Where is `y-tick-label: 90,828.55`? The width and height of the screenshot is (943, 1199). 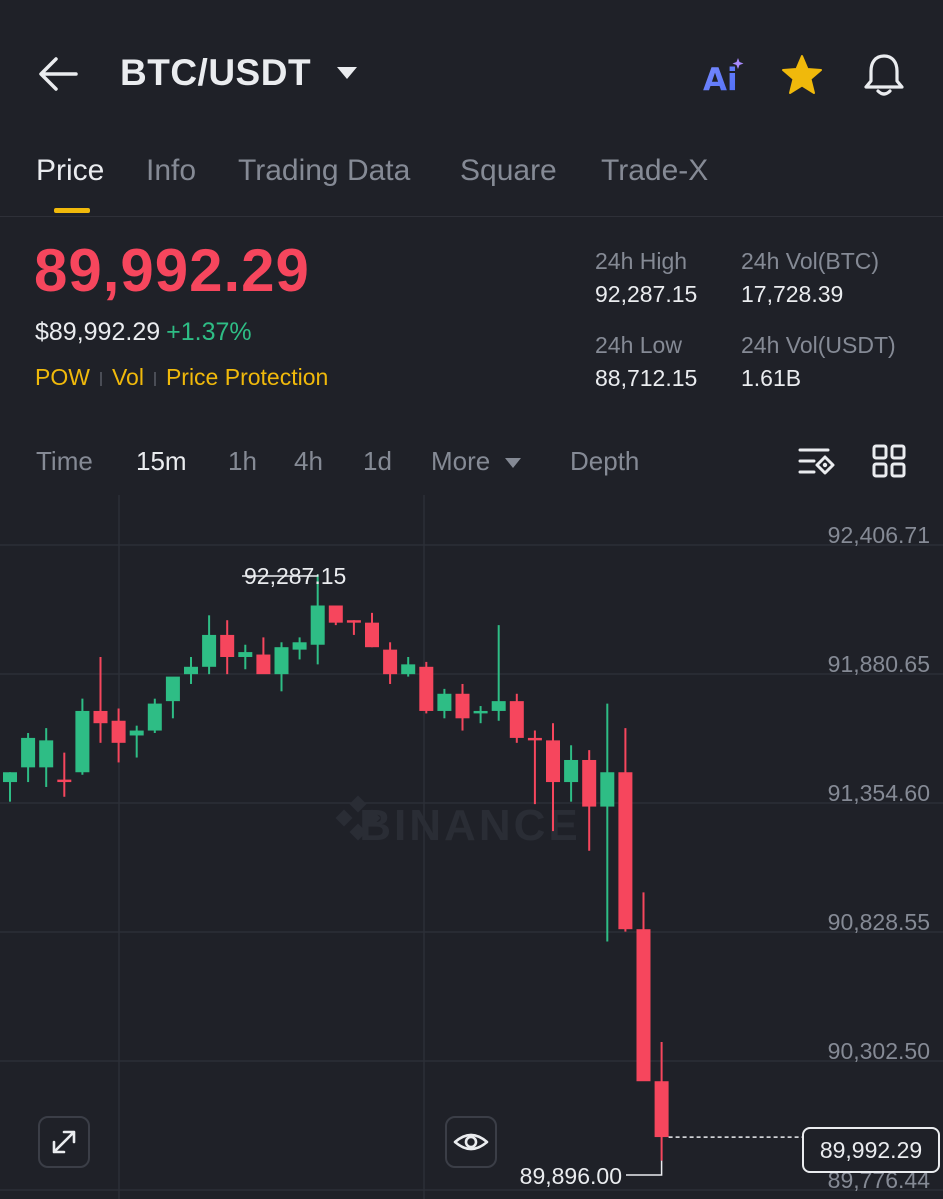 y-tick-label: 90,828.55 is located at coordinates (879, 922).